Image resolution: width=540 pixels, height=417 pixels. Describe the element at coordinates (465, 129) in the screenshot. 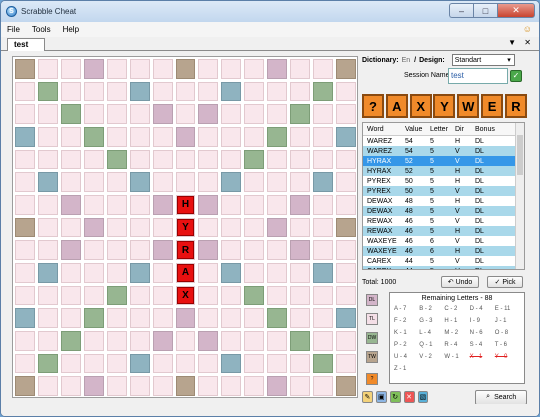

I see `column-header: Dir` at that location.